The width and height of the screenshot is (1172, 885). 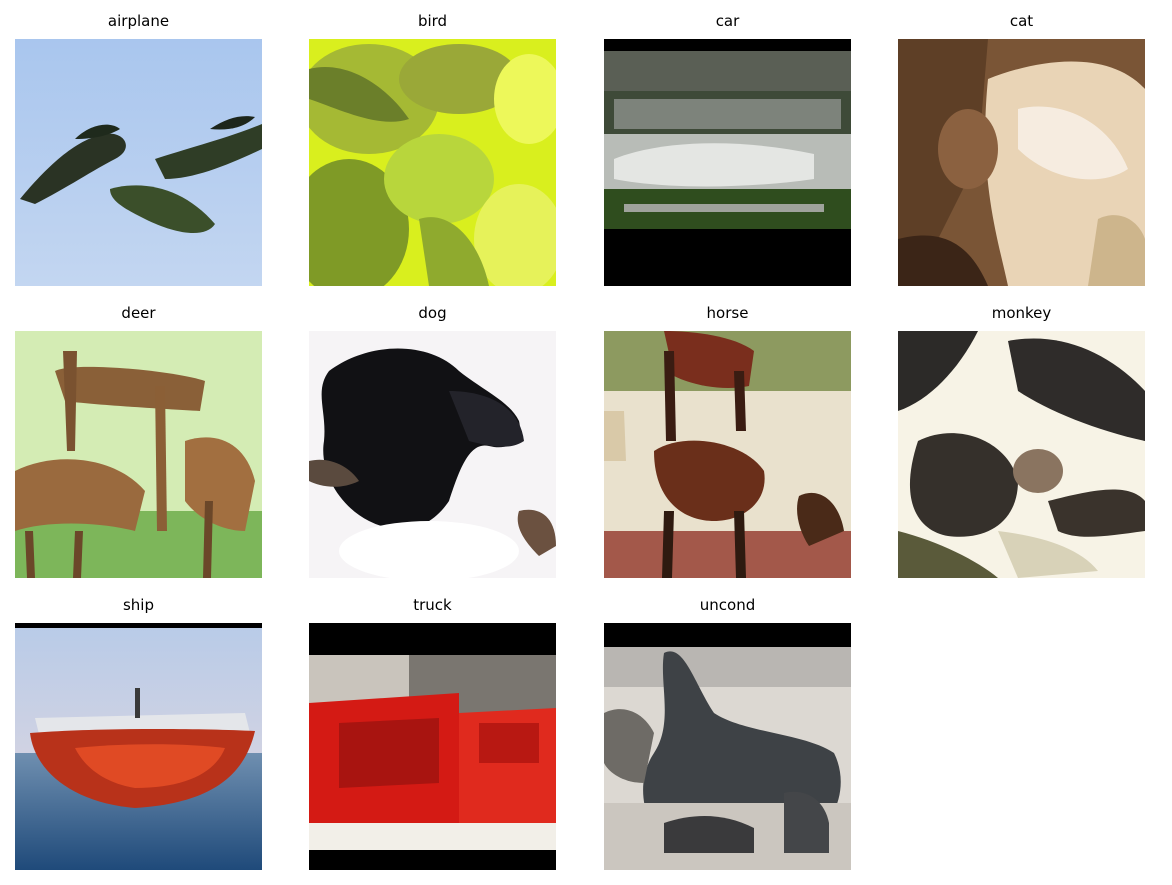 I want to click on generated-image-uncond, so click(x=727, y=746).